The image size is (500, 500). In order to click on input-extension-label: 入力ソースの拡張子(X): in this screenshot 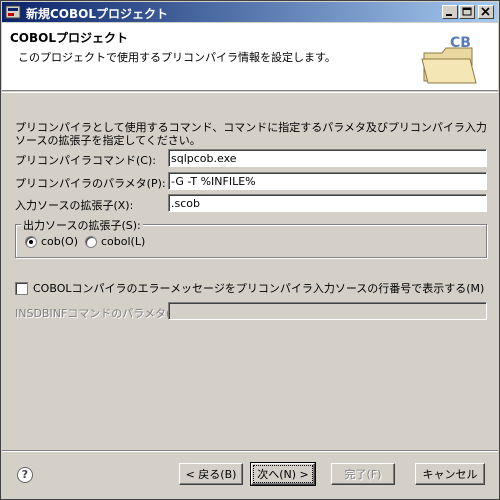, I will do `click(74, 205)`.